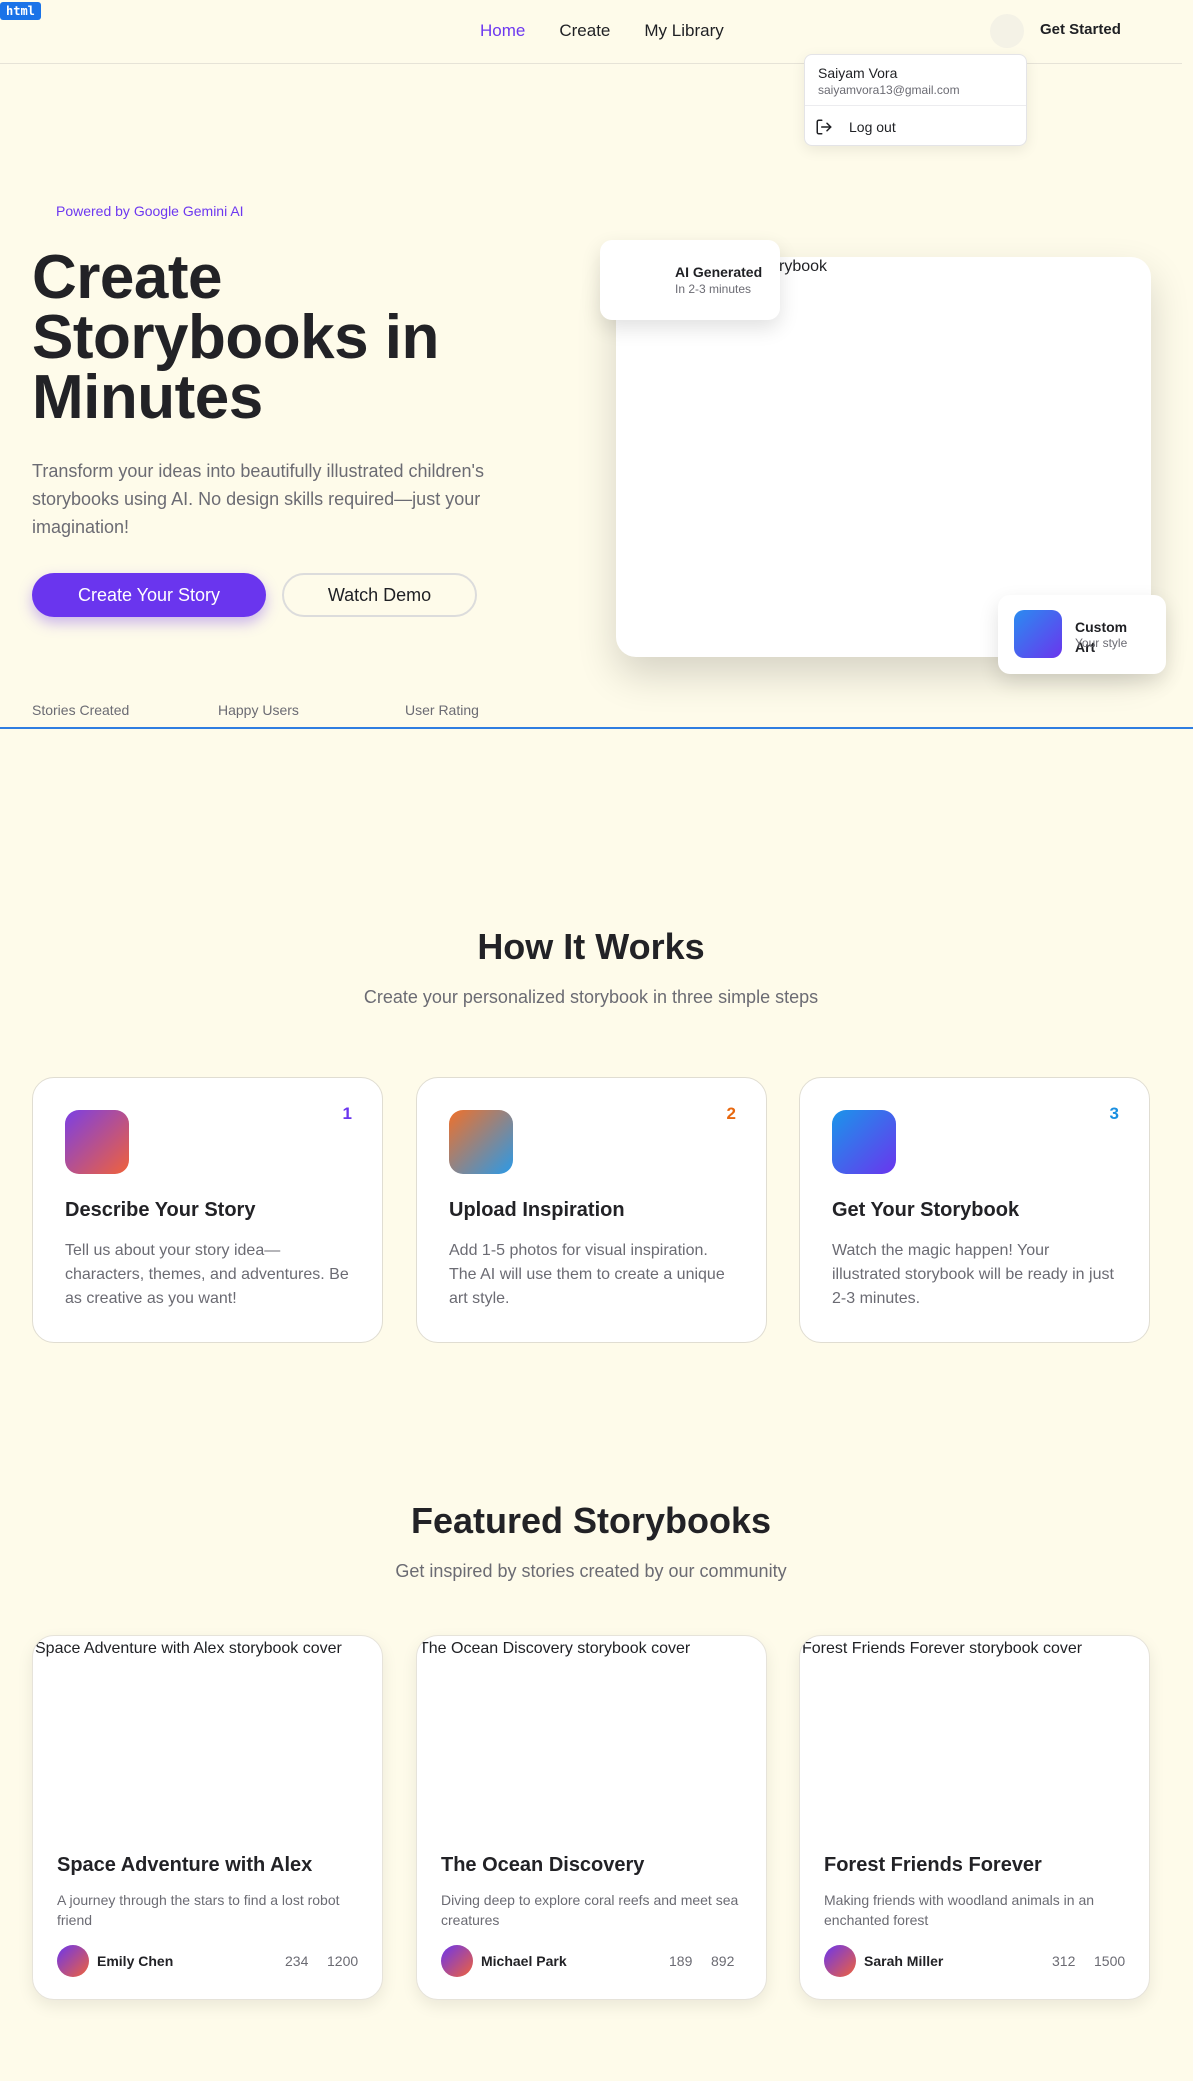 The image size is (1193, 2081). I want to click on logout-menu-item: Log out, so click(855, 127).